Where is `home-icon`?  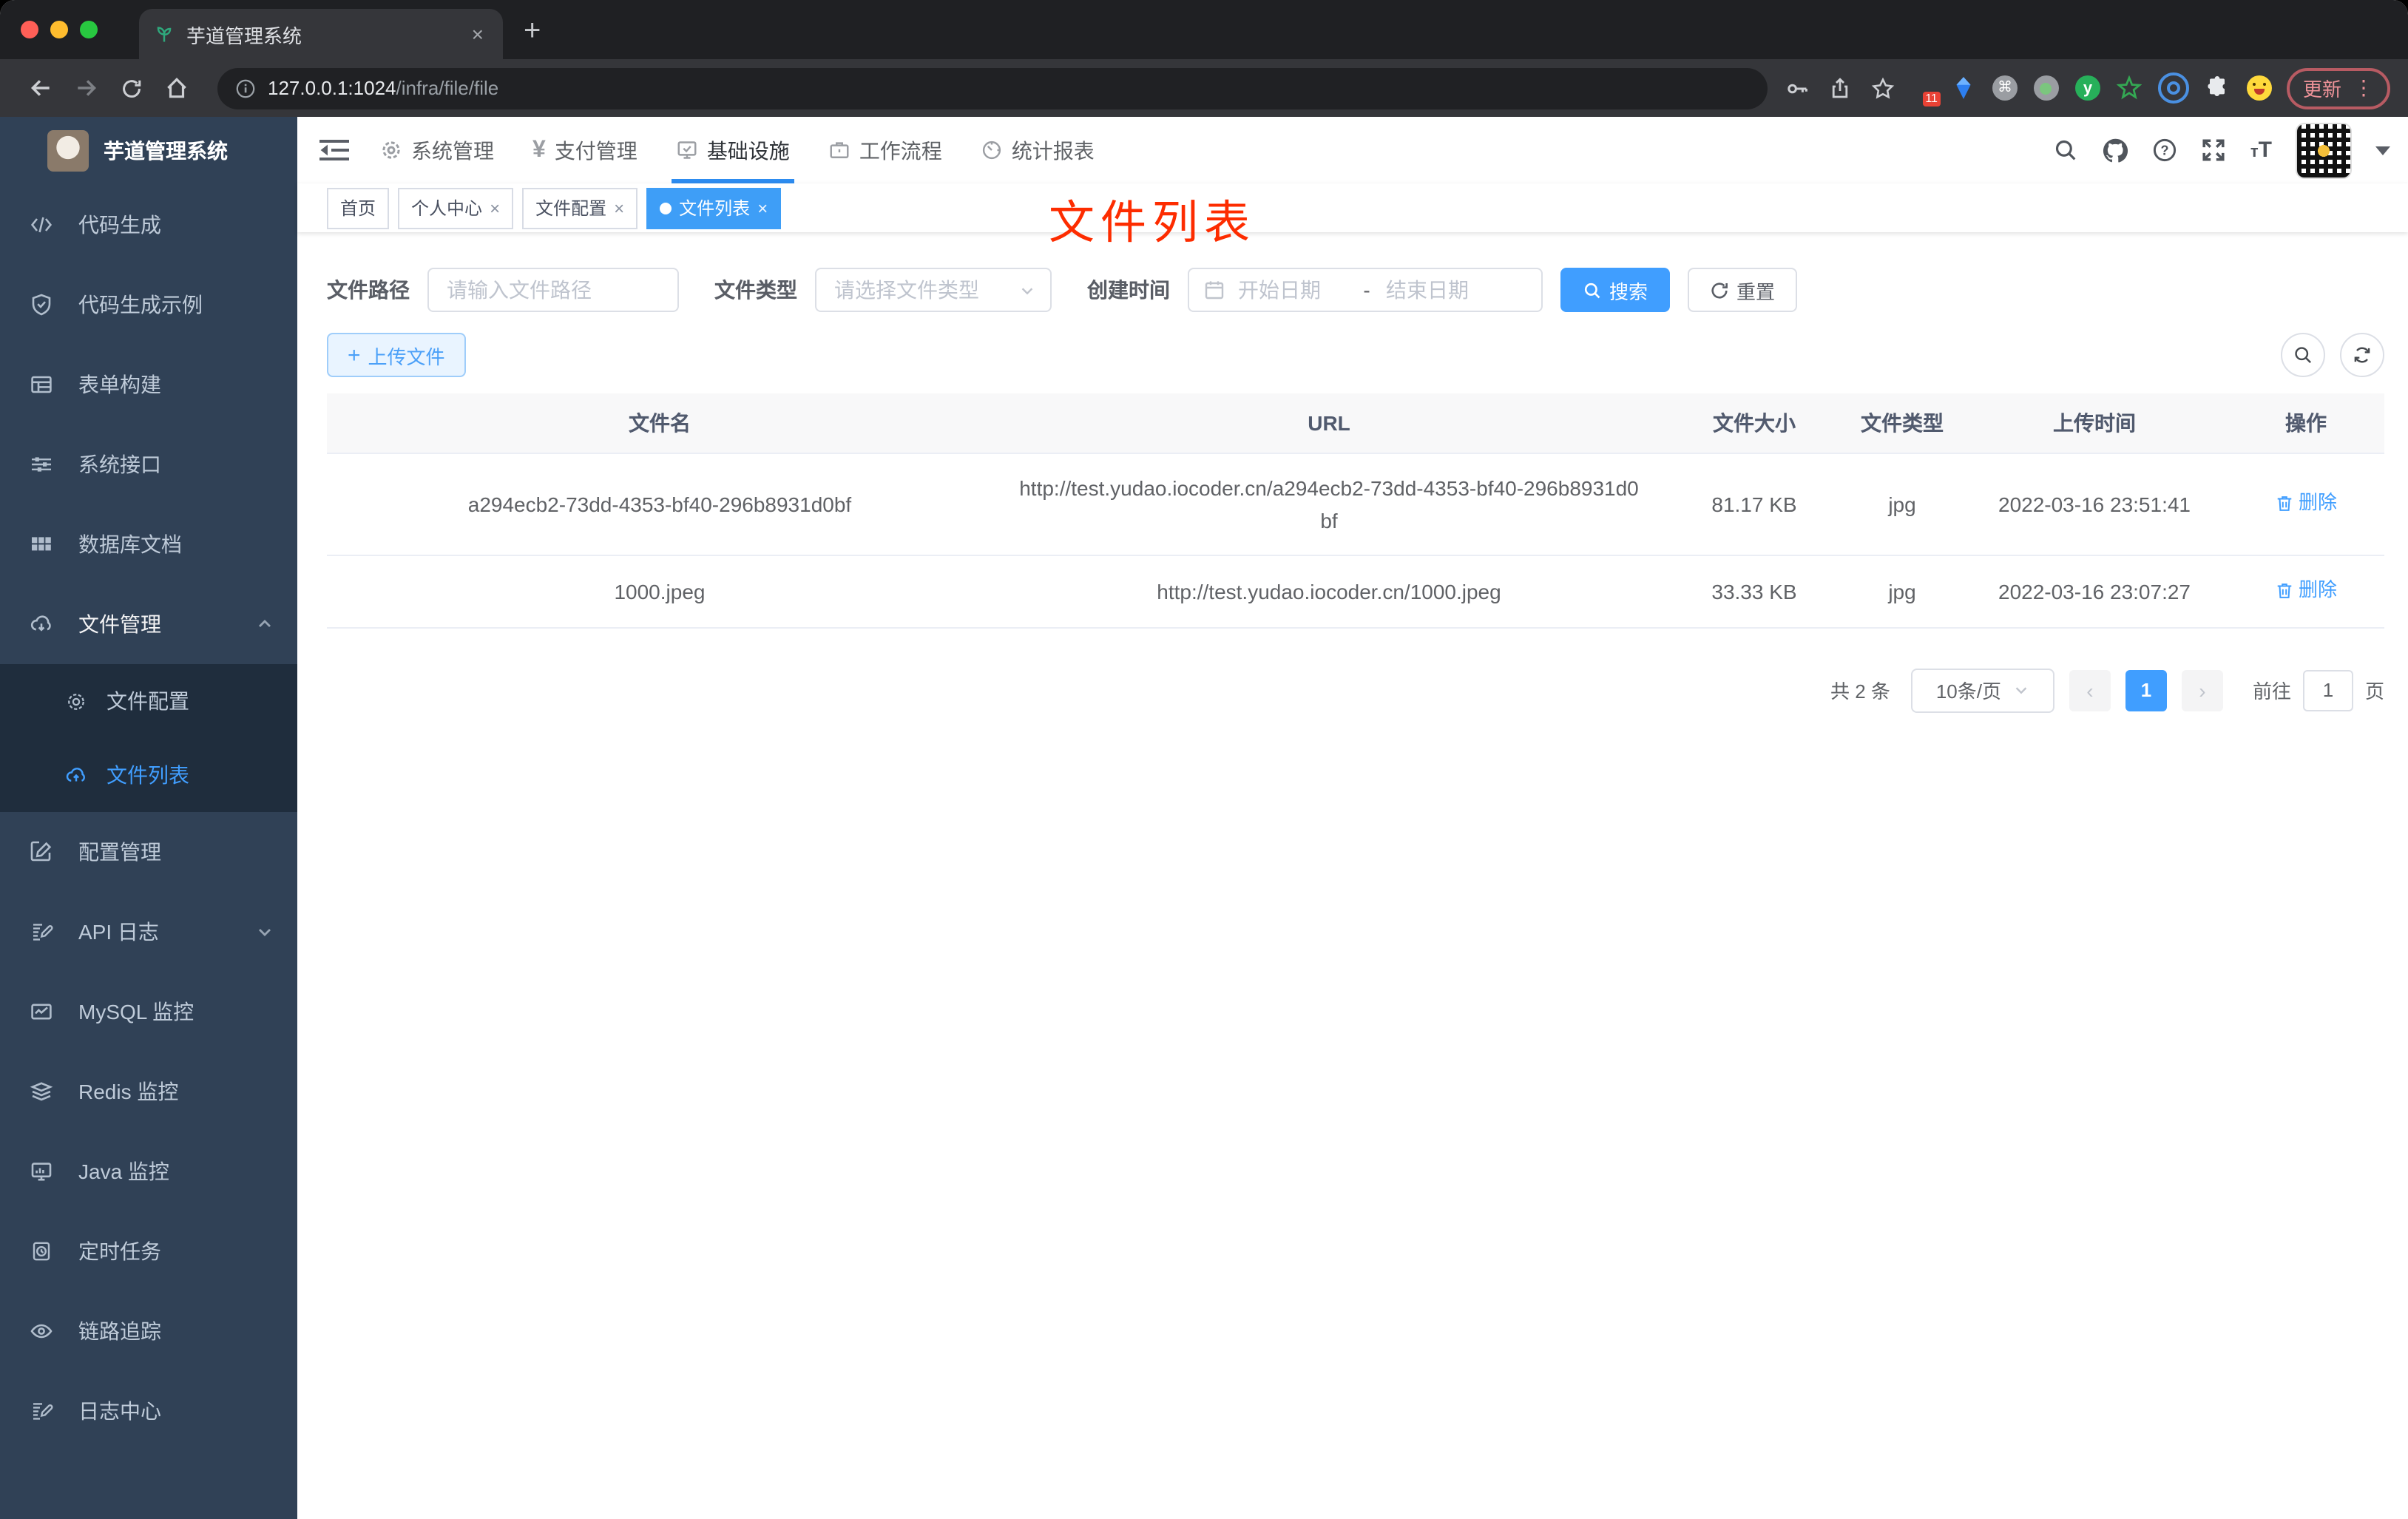 home-icon is located at coordinates (176, 88).